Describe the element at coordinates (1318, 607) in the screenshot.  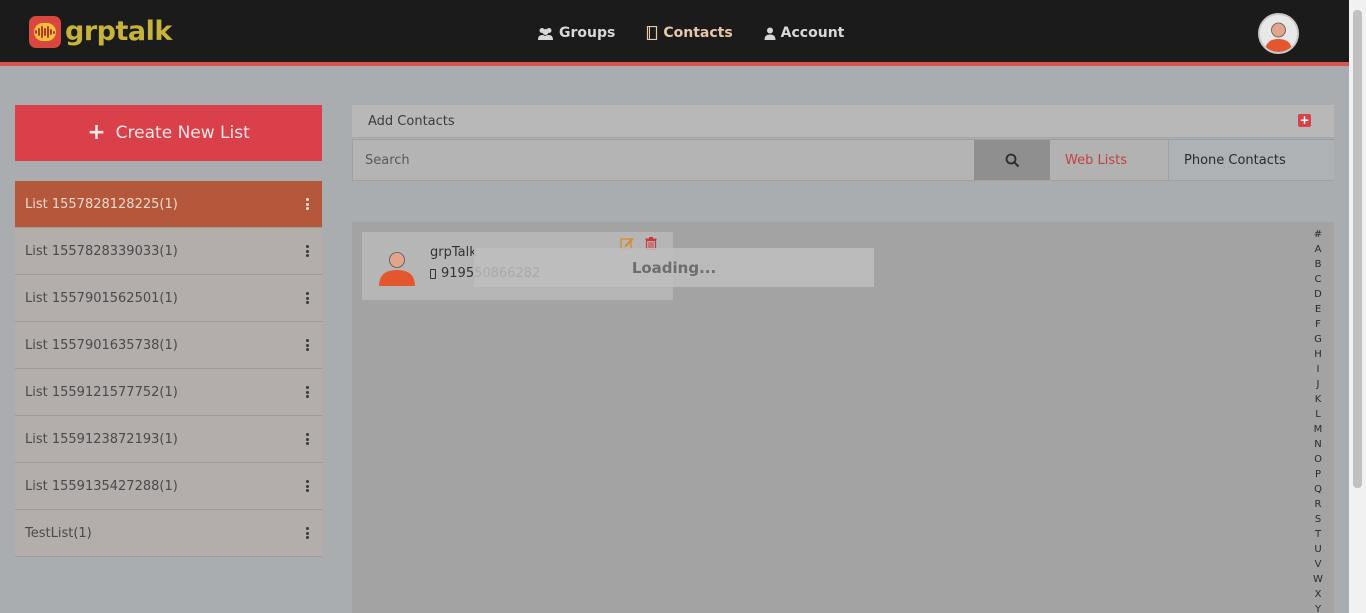
I see `alpha-letter: Y` at that location.